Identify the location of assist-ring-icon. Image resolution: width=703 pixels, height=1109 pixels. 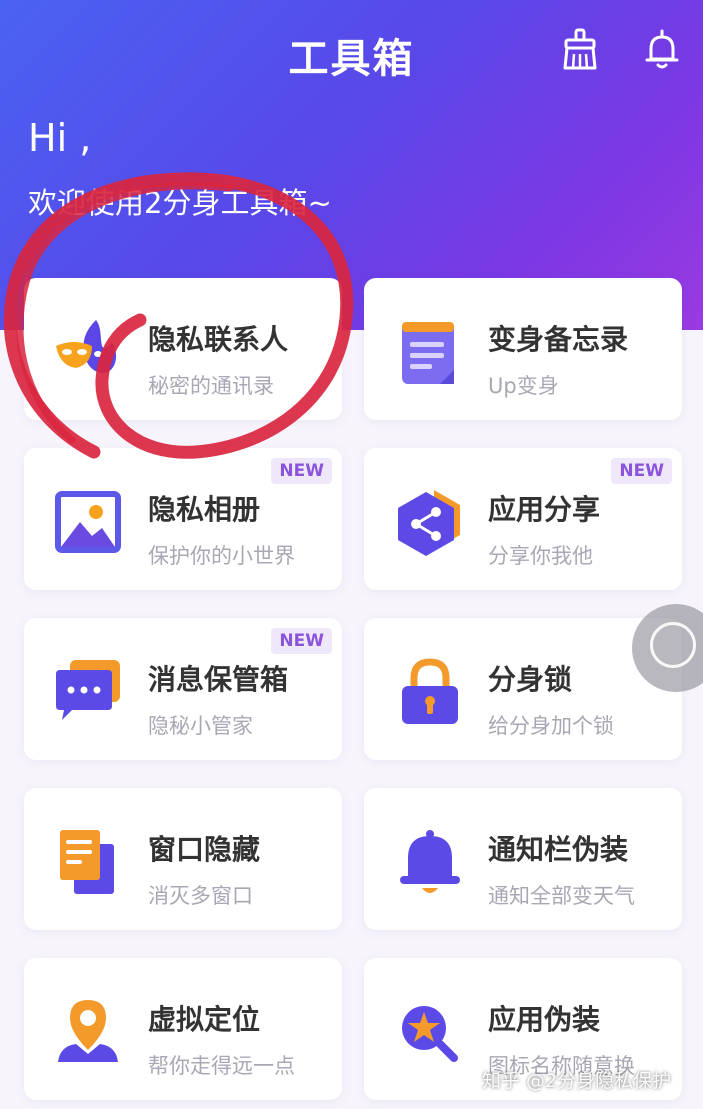
(673, 645).